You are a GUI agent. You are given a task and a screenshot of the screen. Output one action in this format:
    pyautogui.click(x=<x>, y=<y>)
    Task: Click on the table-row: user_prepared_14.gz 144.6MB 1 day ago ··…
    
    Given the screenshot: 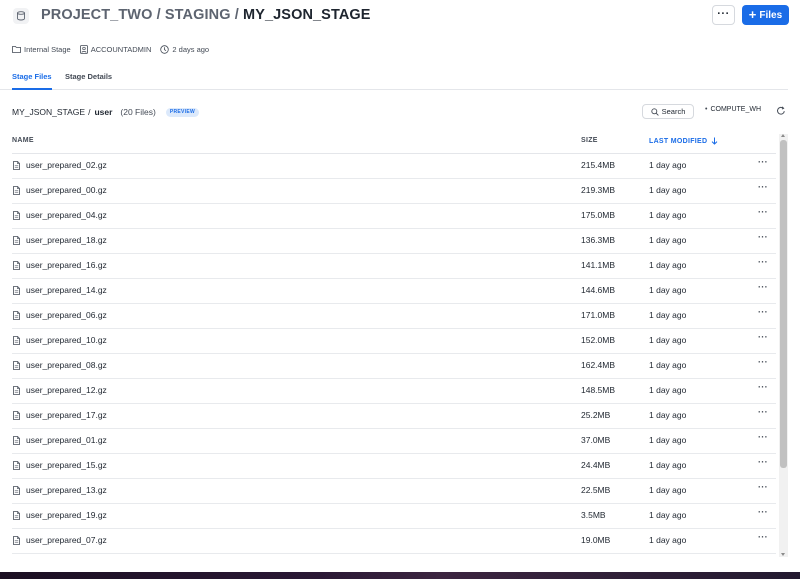 What is the action you would take?
    pyautogui.click(x=394, y=291)
    